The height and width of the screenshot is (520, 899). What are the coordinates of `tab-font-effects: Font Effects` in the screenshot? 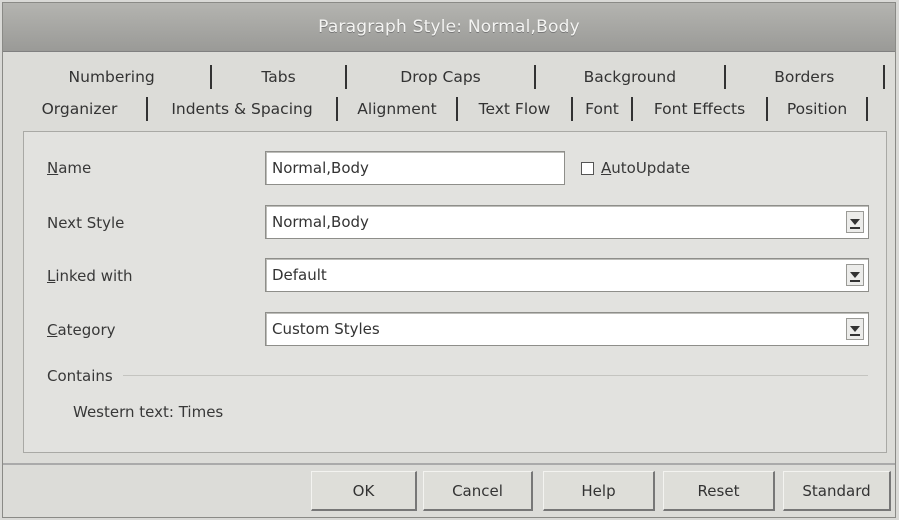 It's located at (700, 109).